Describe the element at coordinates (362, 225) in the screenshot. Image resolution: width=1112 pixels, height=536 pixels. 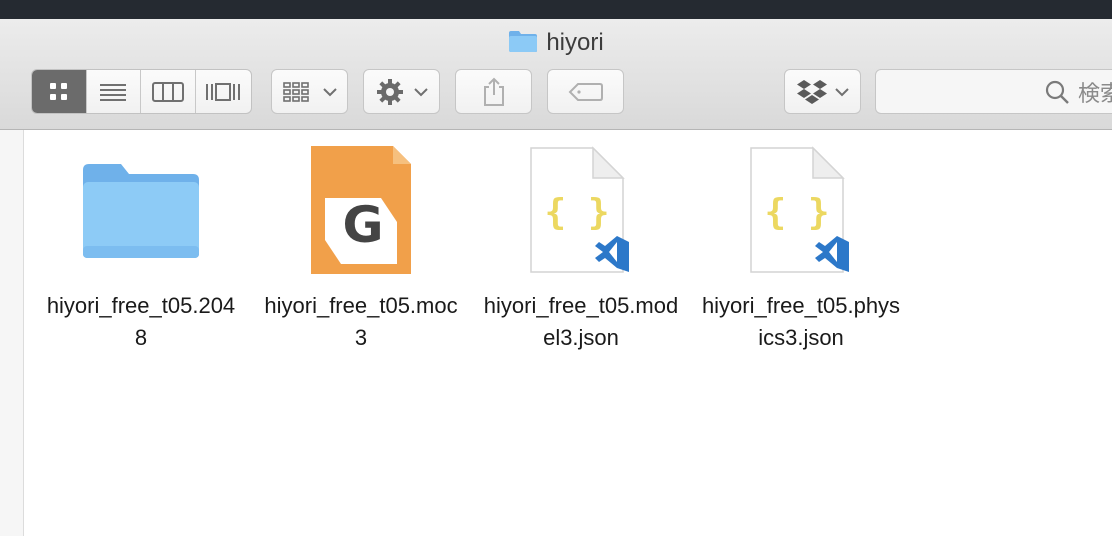
I see `svg-text: G` at that location.